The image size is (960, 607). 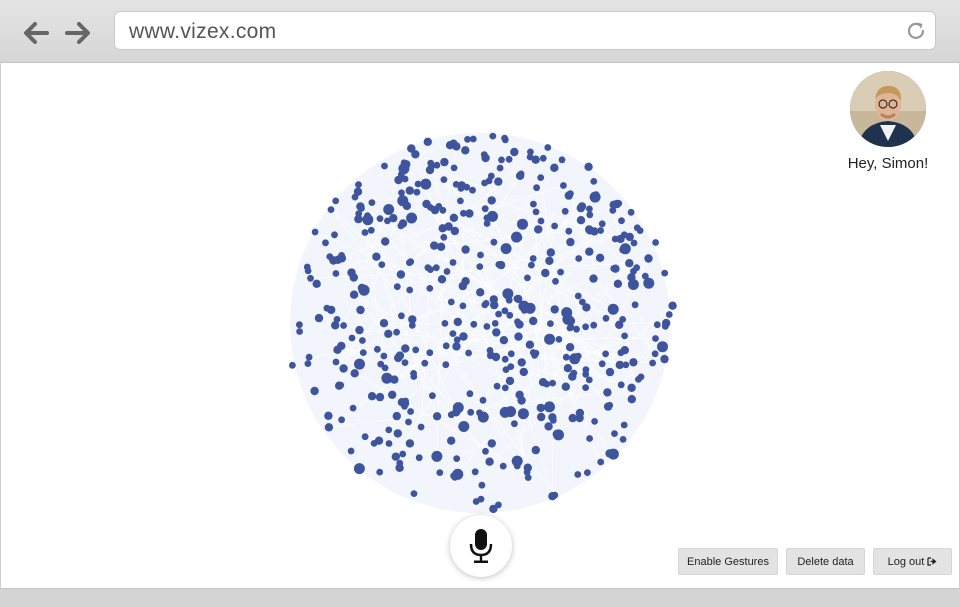 What do you see at coordinates (825, 561) in the screenshot?
I see `delete-data-button: Delete data` at bounding box center [825, 561].